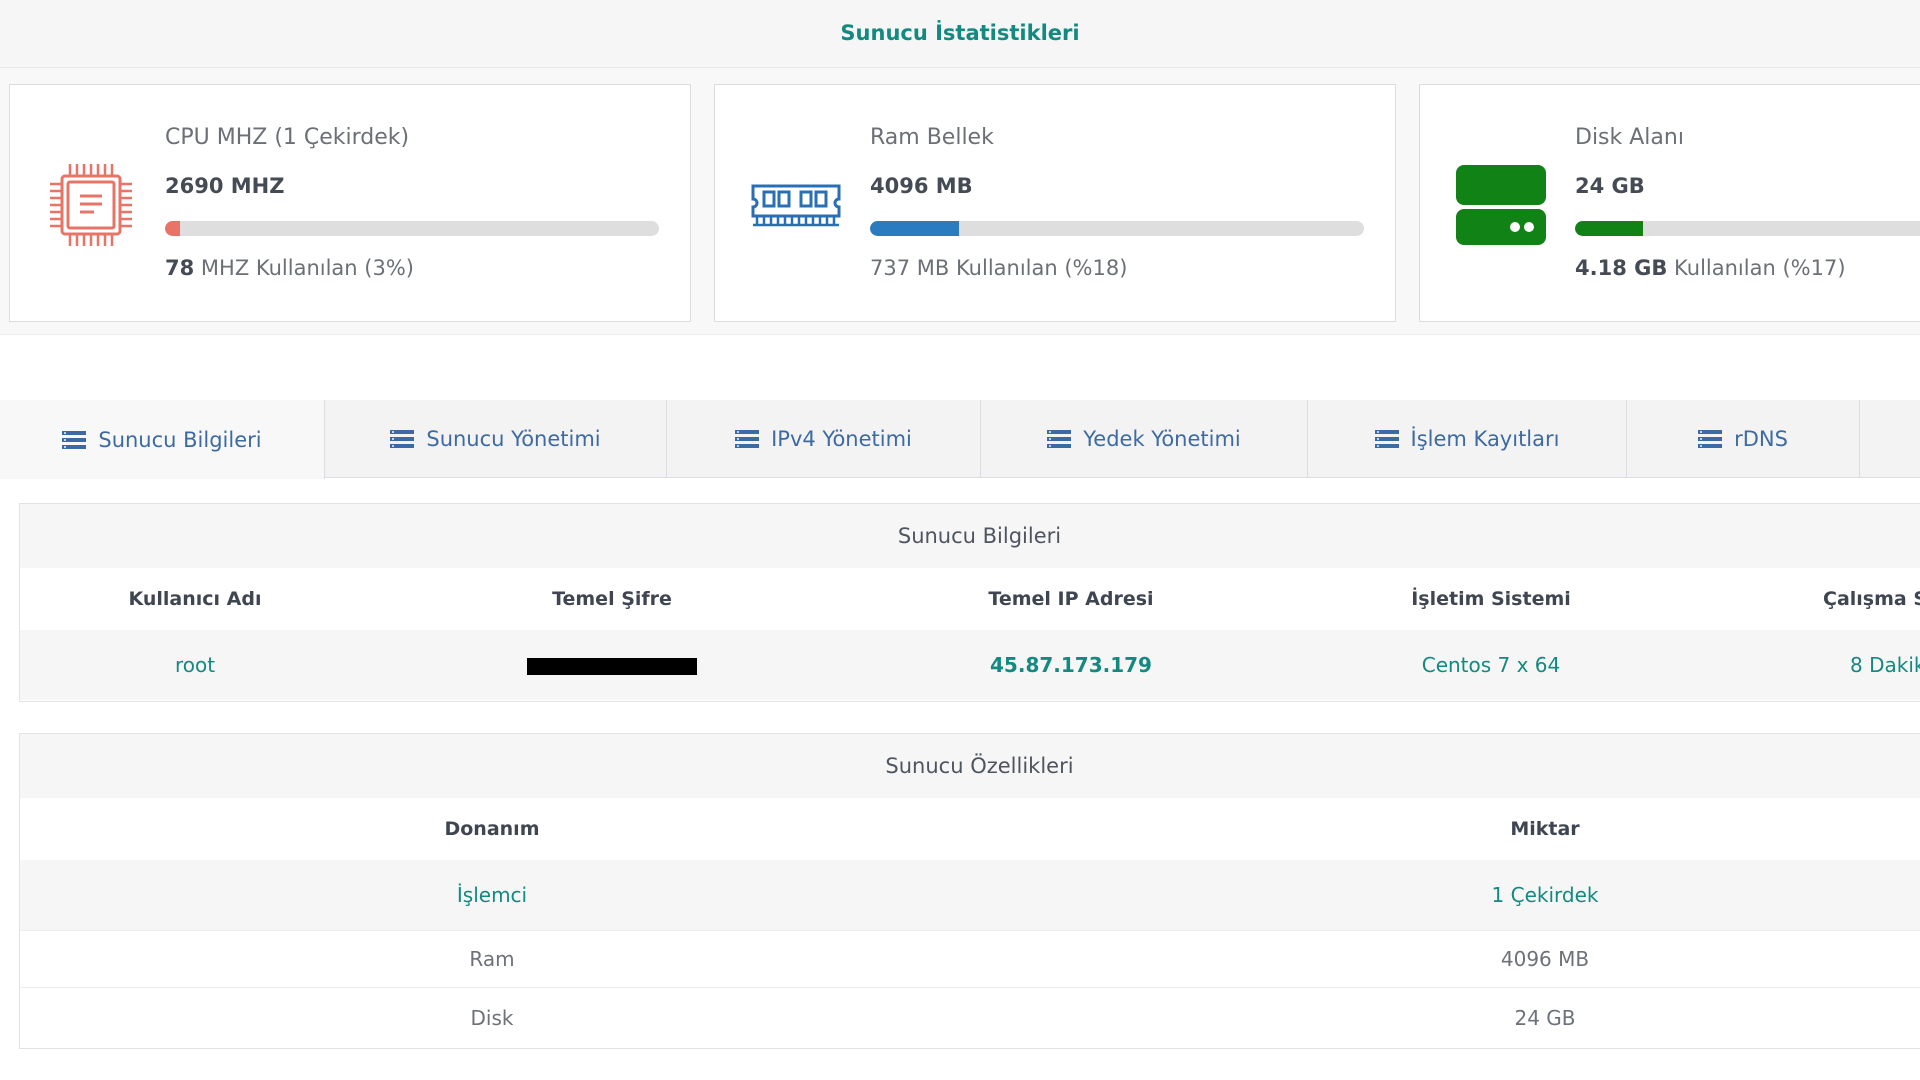 The width and height of the screenshot is (1920, 1080). I want to click on cpu-progress-bar, so click(412, 228).